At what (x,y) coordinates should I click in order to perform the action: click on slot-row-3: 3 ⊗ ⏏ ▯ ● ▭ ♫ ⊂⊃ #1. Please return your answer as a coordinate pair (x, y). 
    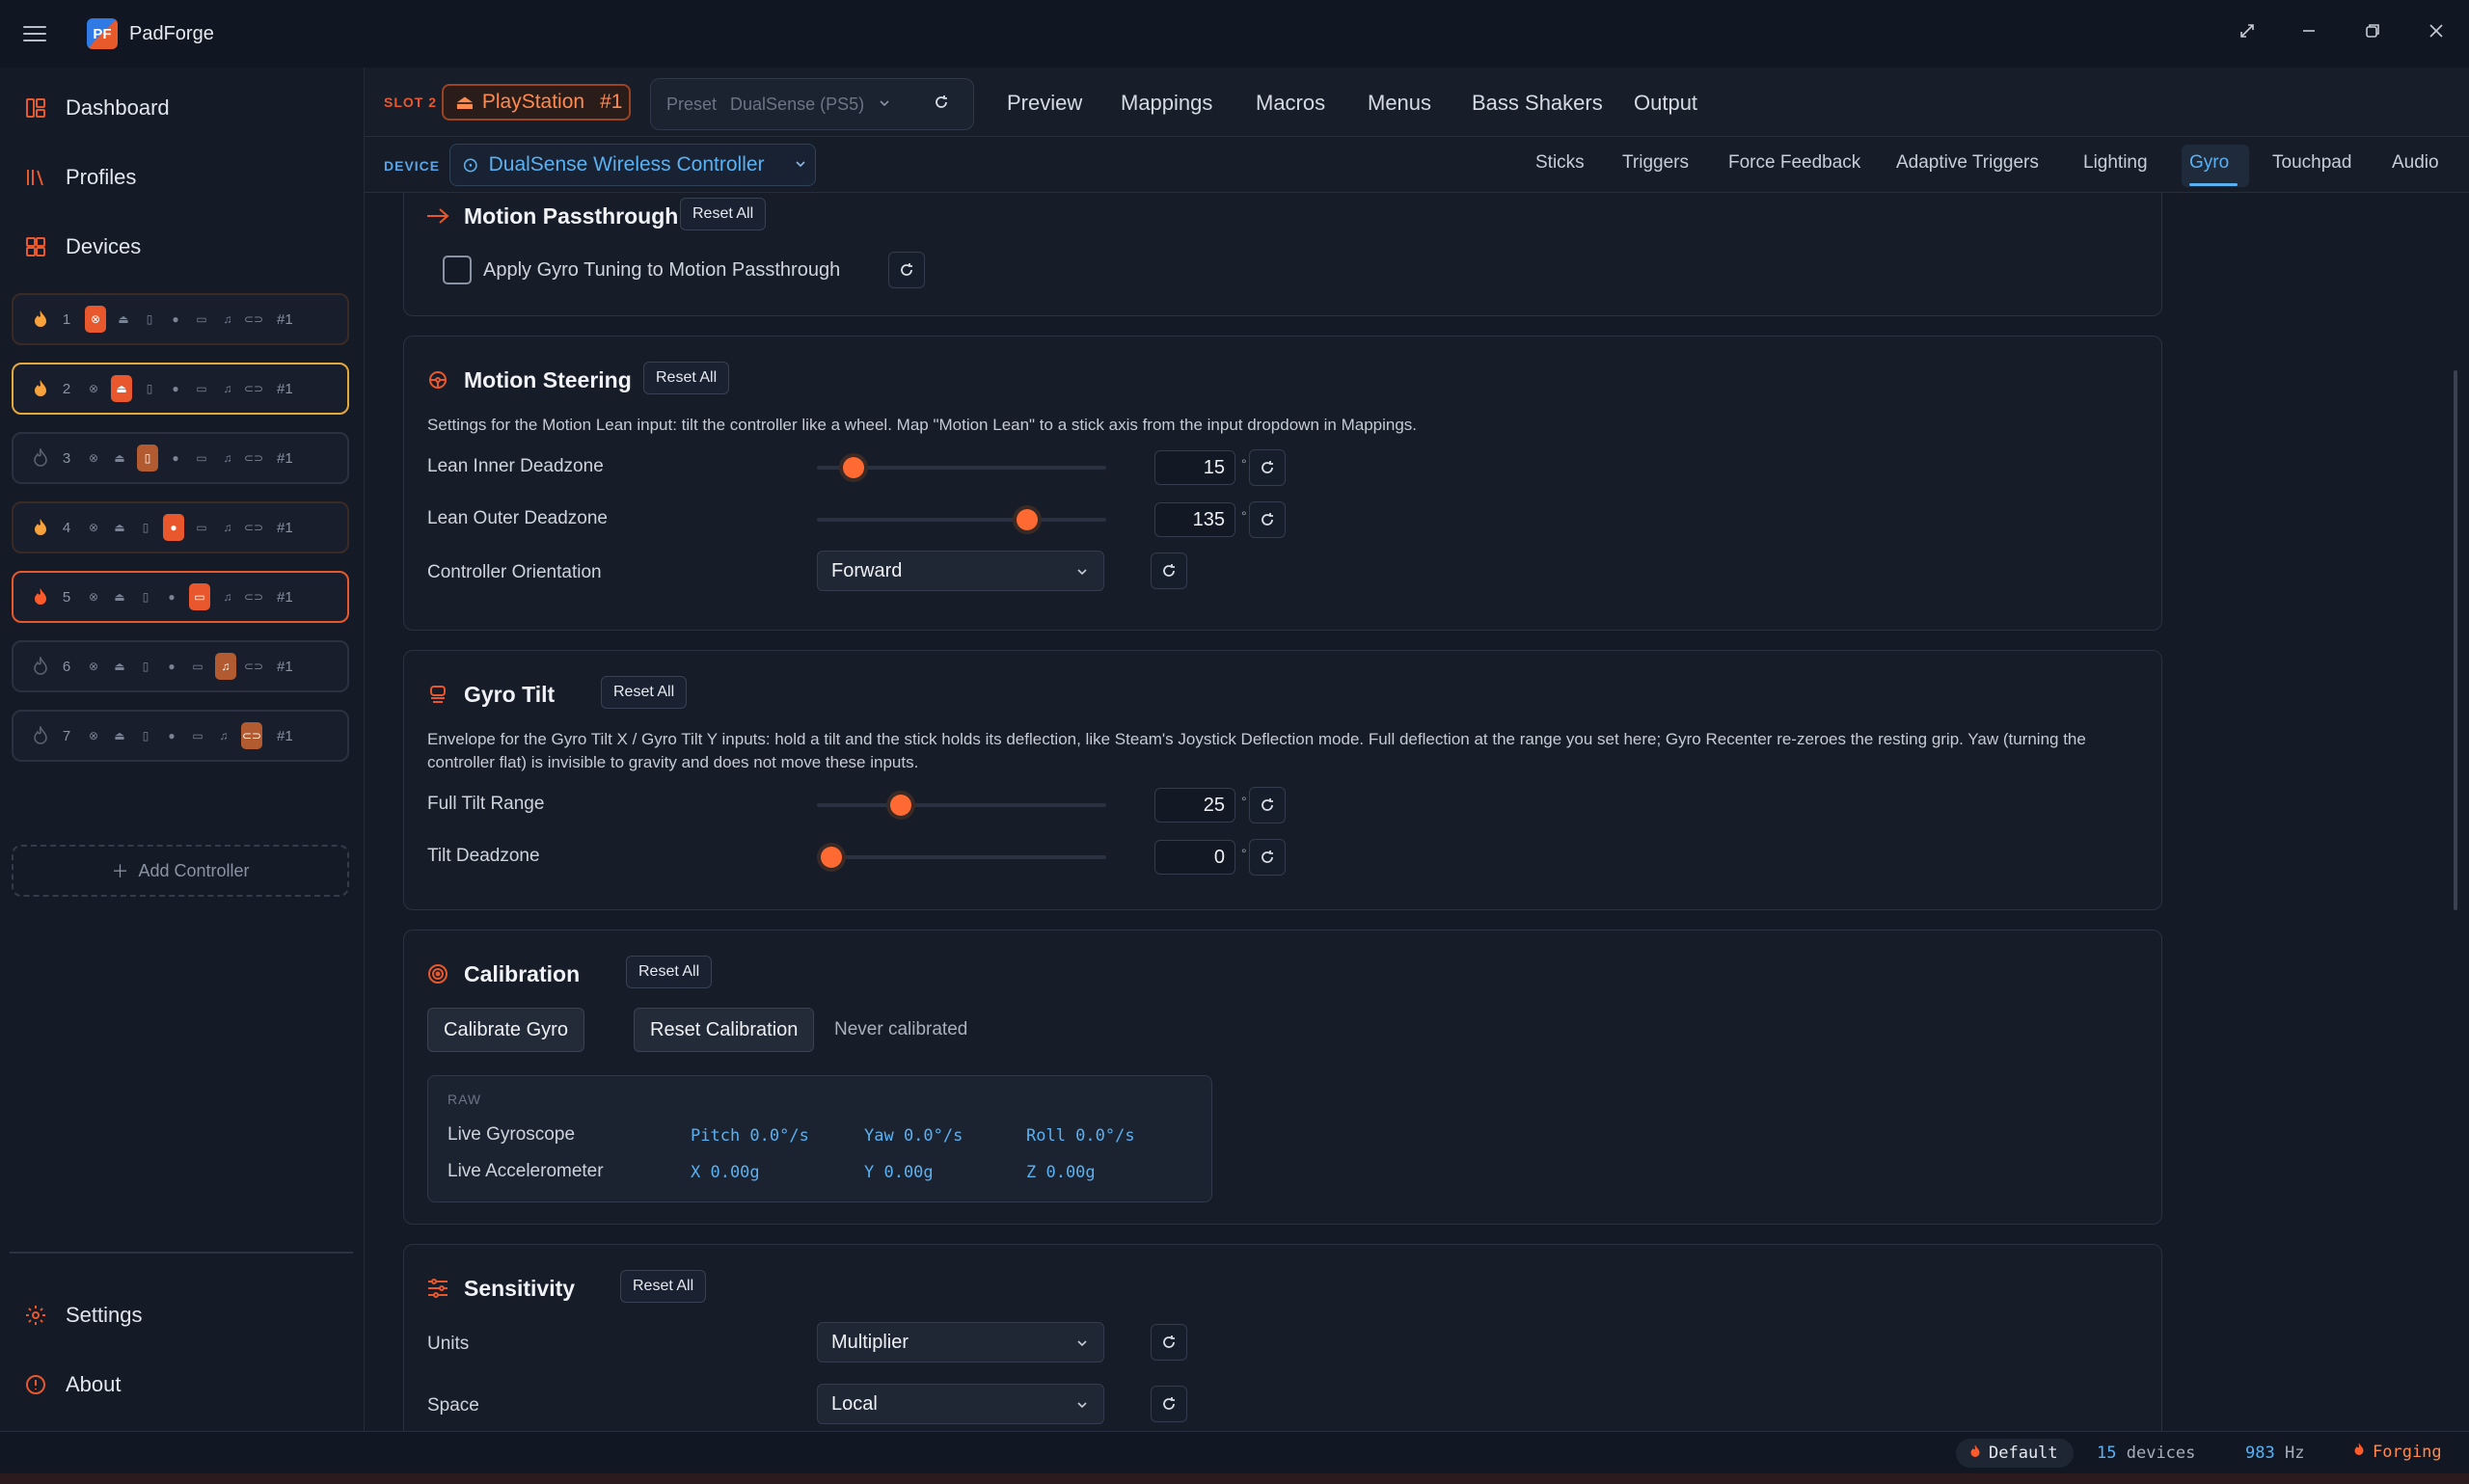
    Looking at the image, I should click on (180, 458).